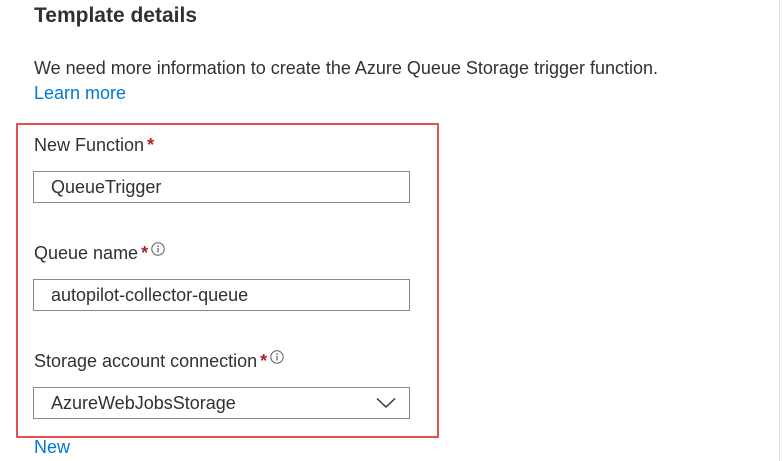 The width and height of the screenshot is (783, 461). Describe the element at coordinates (80, 93) in the screenshot. I see `learn-more-link: Learn more` at that location.